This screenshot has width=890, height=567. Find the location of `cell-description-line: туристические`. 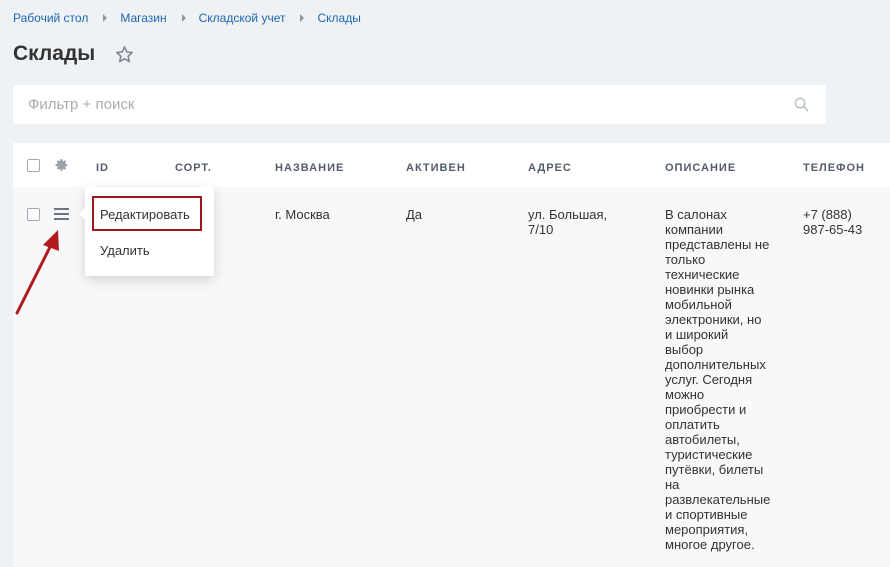

cell-description-line: туристические is located at coordinates (709, 454).